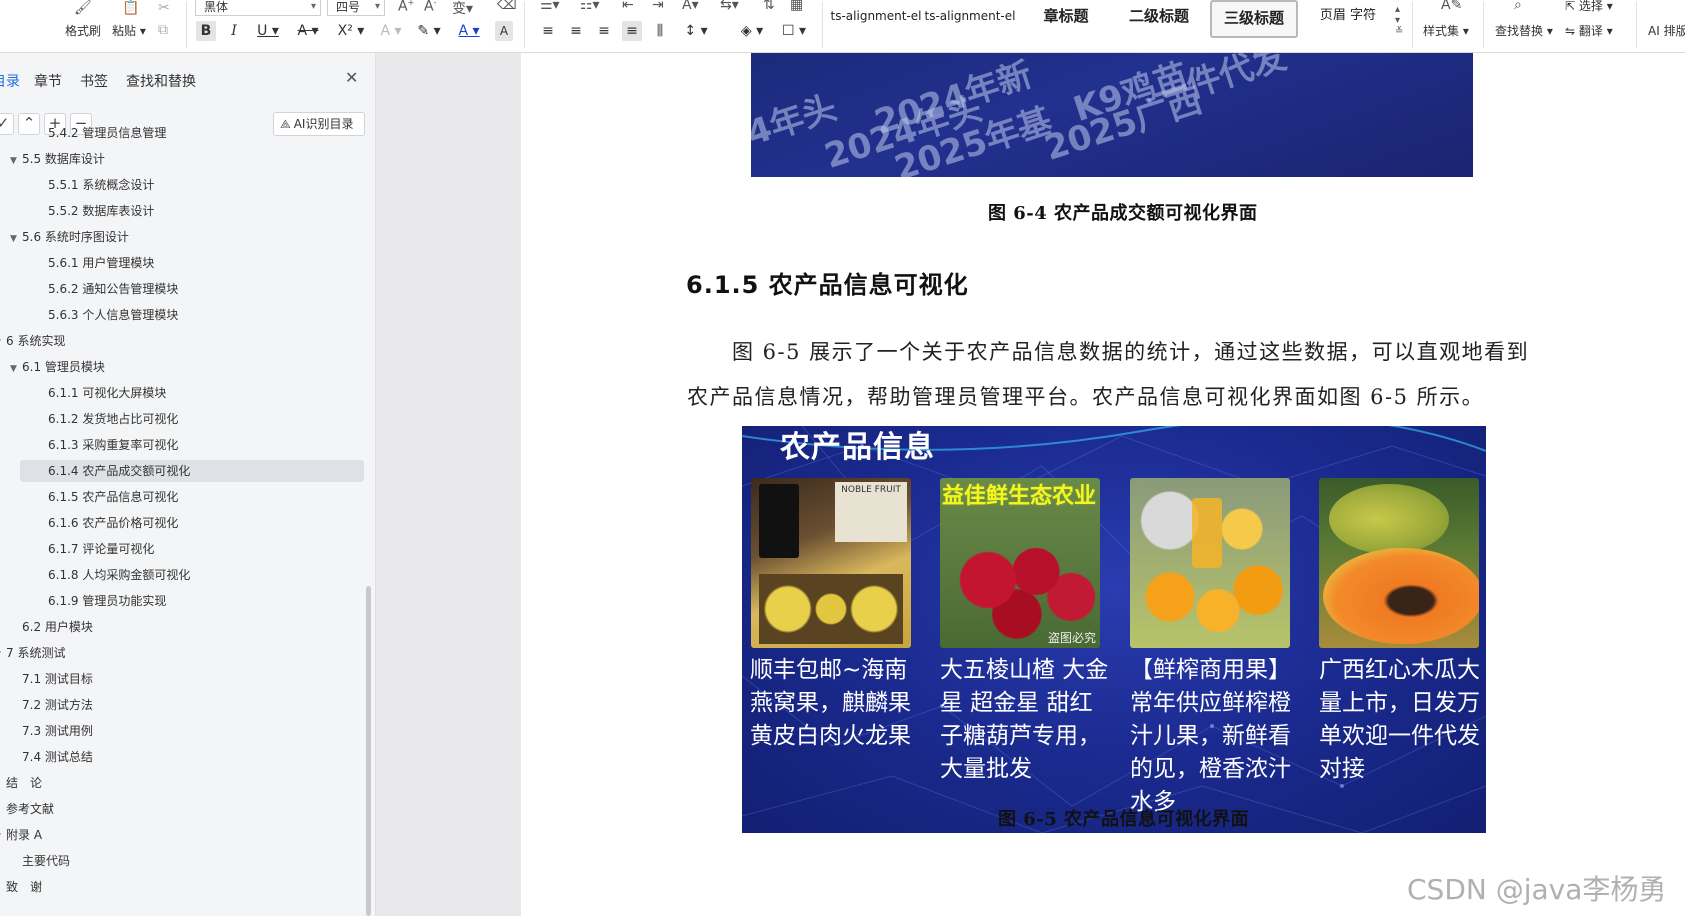  Describe the element at coordinates (769, 6) in the screenshot. I see `sort-az-icon: ⇅` at that location.